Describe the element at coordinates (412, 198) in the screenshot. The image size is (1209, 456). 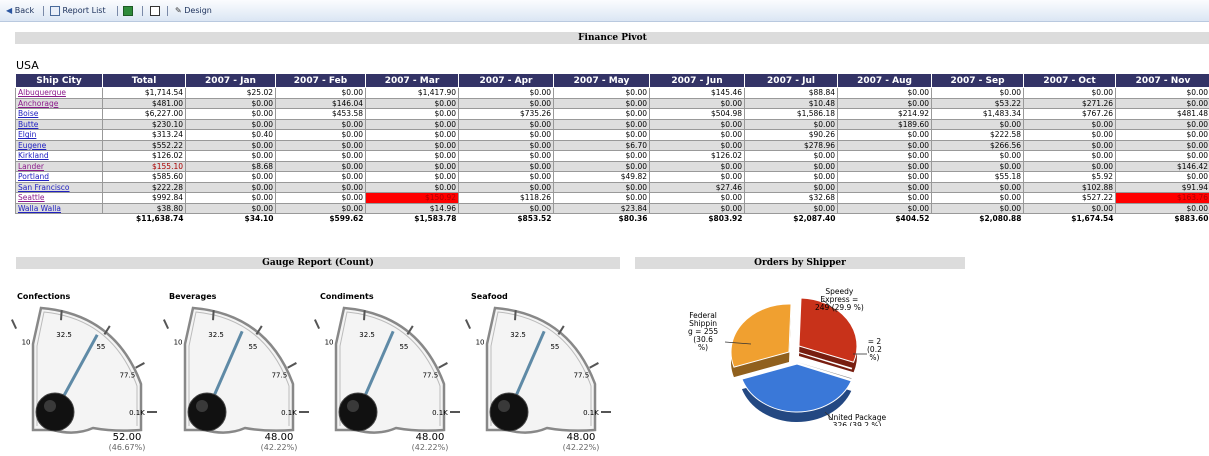
I see `table-cell: $150.92` at that location.